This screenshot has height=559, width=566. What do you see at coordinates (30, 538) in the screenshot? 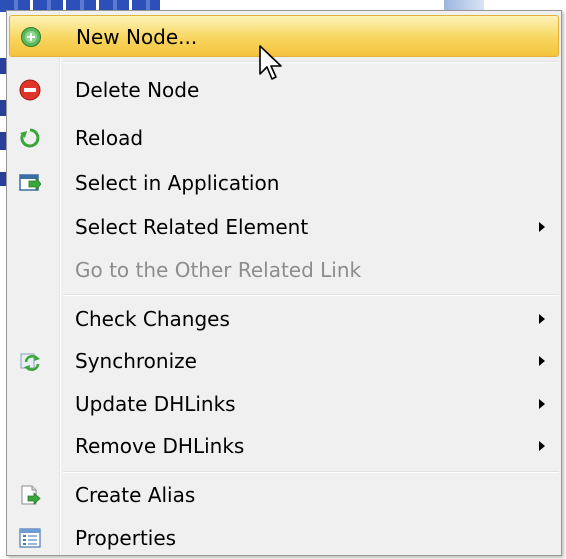
I see `properties-icon` at bounding box center [30, 538].